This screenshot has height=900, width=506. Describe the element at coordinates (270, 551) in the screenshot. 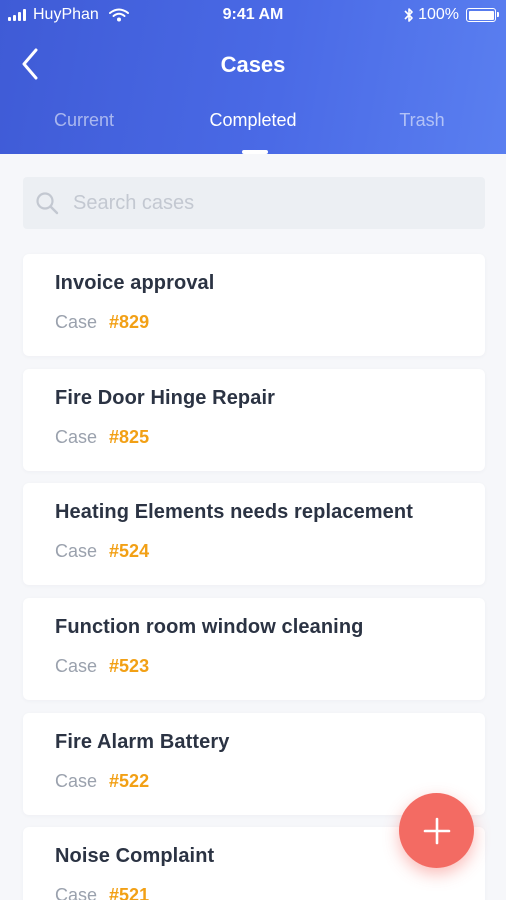

I see `case-meta: Case #524` at that location.